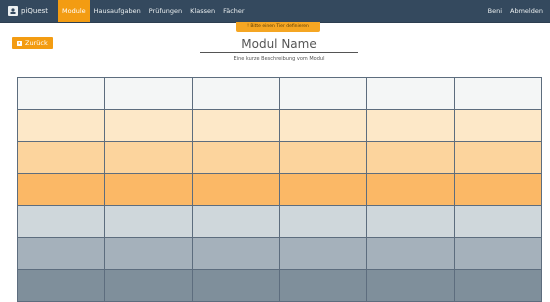 The width and height of the screenshot is (550, 302). Describe the element at coordinates (74, 11) in the screenshot. I see `nav-item-module: Module` at that location.